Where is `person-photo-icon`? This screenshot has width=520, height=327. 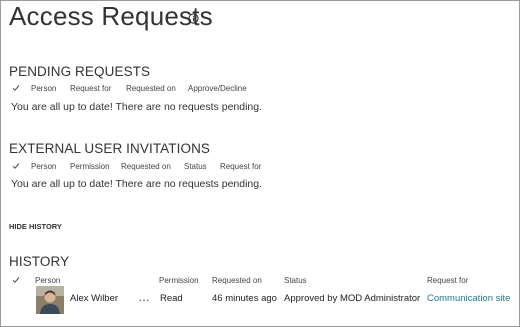 person-photo-icon is located at coordinates (50, 300).